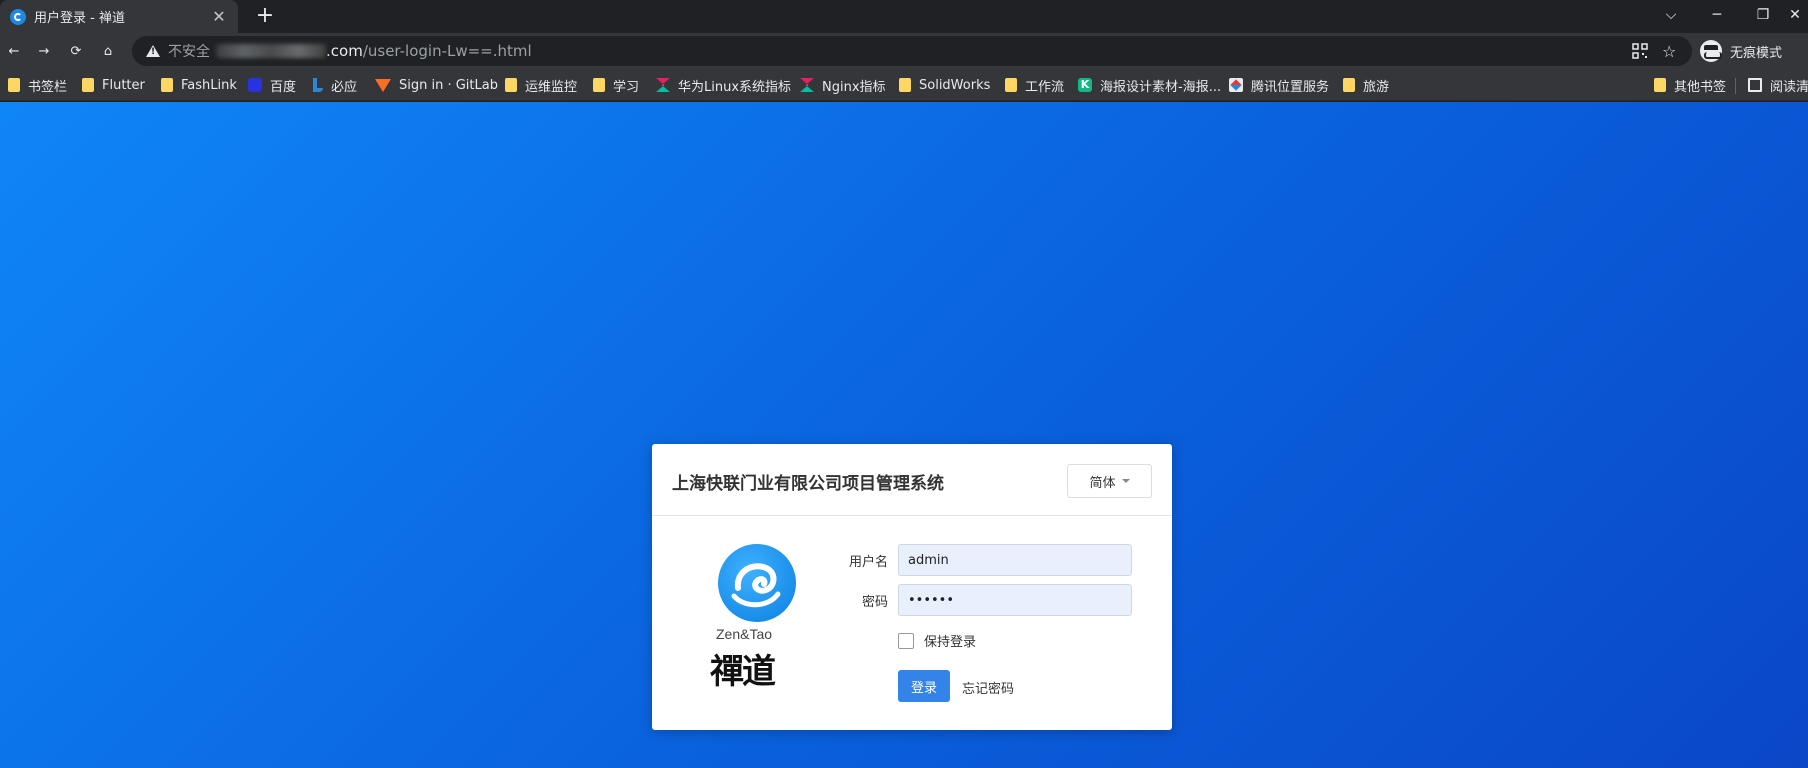 The width and height of the screenshot is (1808, 768). Describe the element at coordinates (1690, 84) in the screenshot. I see `other-bookmarks: 其他书签` at that location.